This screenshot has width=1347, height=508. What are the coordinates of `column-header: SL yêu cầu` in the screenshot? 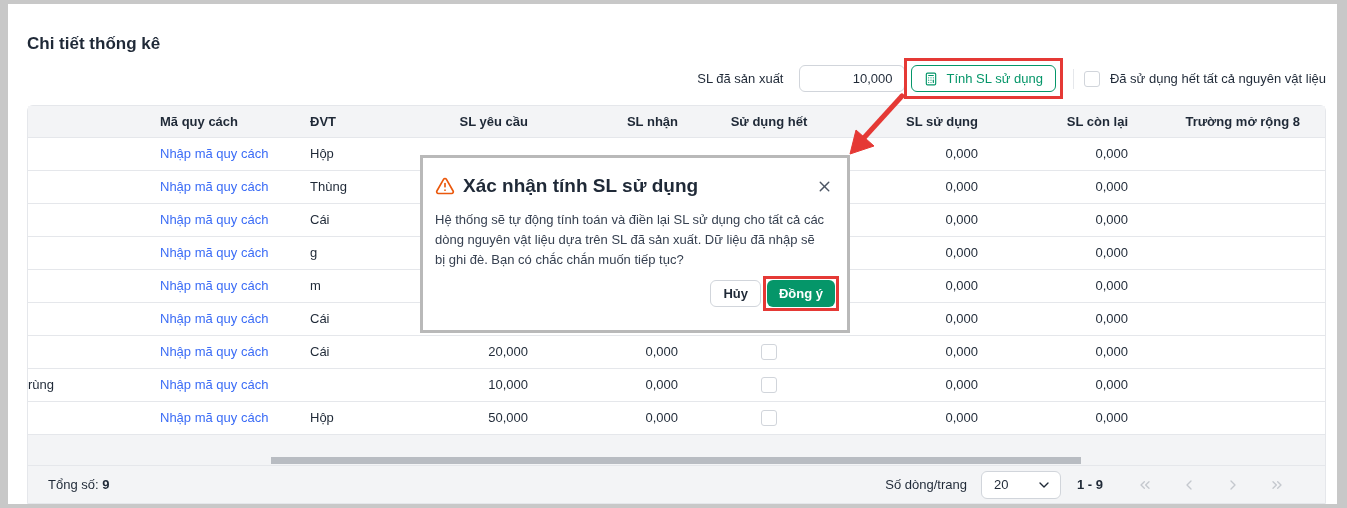 It's located at (493, 121).